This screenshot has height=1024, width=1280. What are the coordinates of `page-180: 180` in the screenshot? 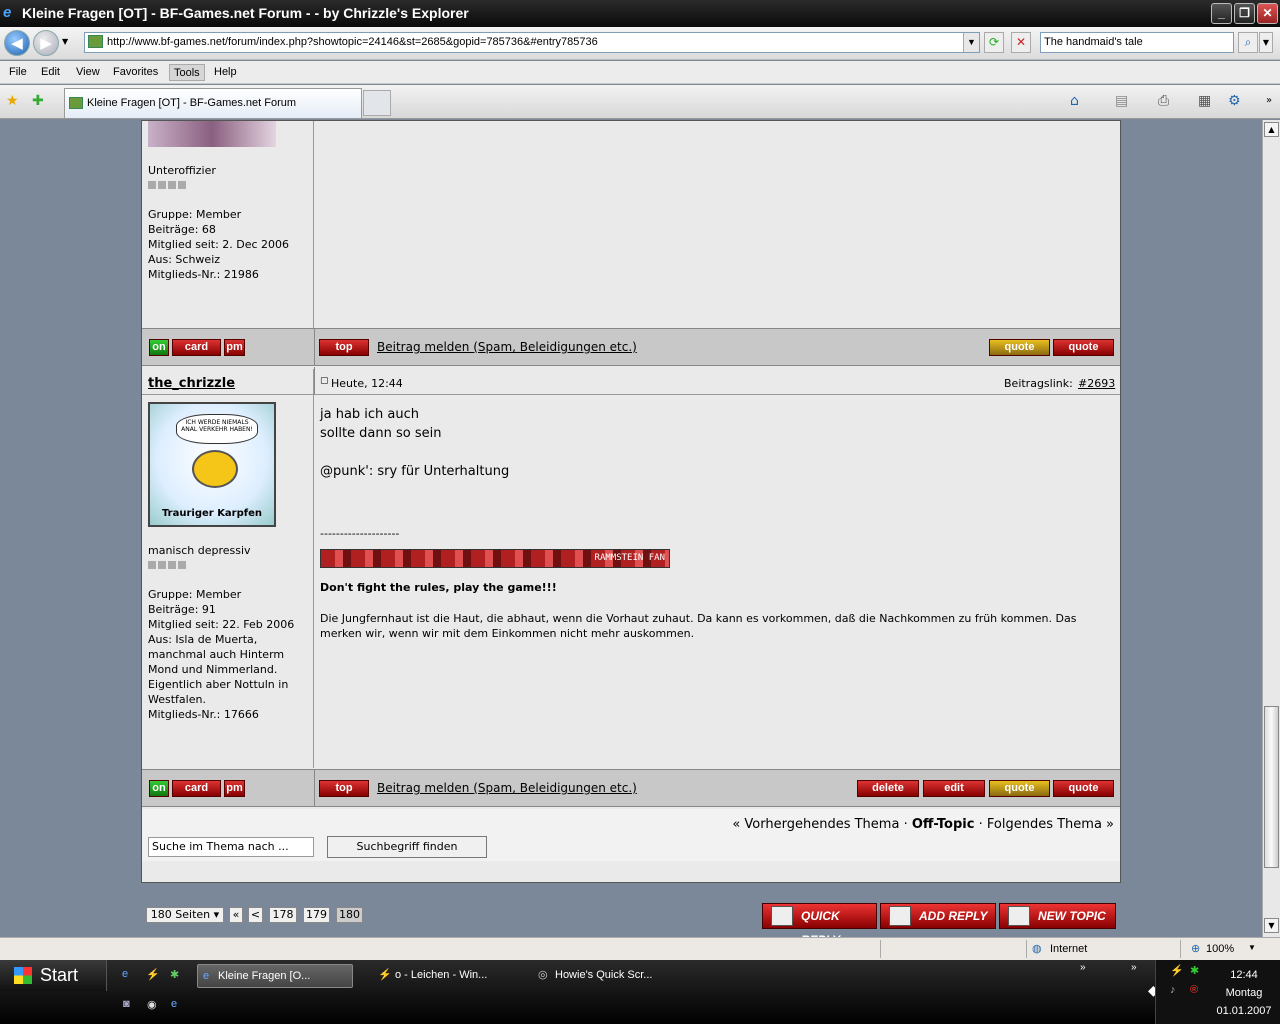 It's located at (349, 915).